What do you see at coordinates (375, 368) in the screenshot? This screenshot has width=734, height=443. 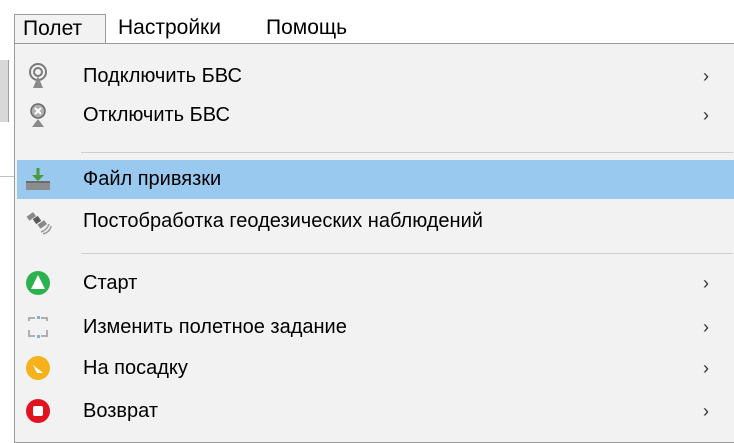 I see `menu-item-landing: На посадку ›` at bounding box center [375, 368].